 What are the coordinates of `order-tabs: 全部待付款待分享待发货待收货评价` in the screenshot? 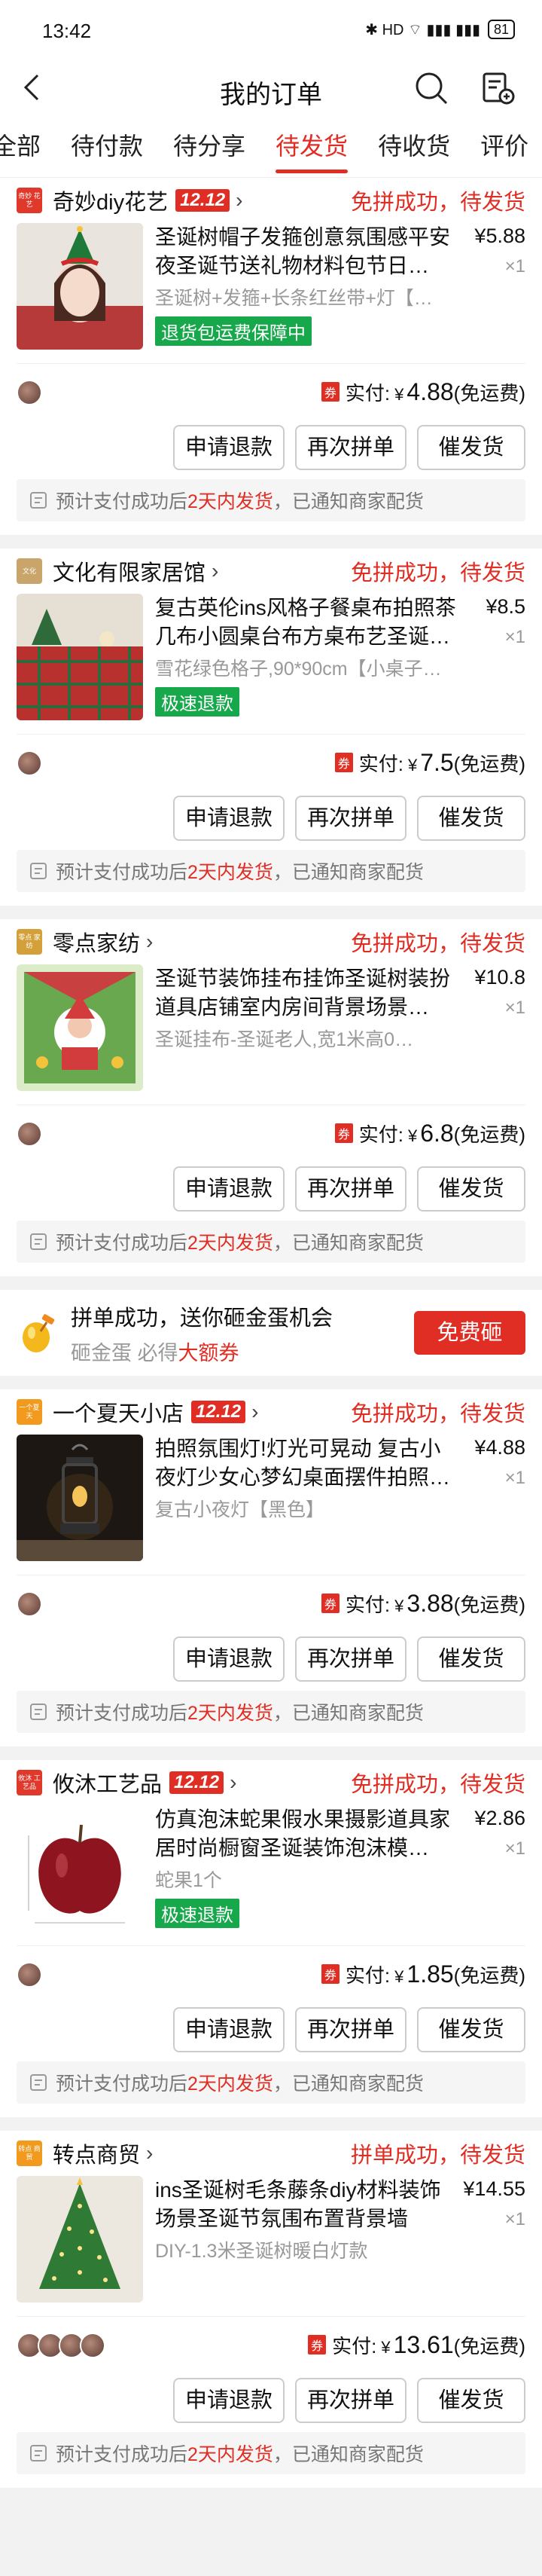 It's located at (271, 146).